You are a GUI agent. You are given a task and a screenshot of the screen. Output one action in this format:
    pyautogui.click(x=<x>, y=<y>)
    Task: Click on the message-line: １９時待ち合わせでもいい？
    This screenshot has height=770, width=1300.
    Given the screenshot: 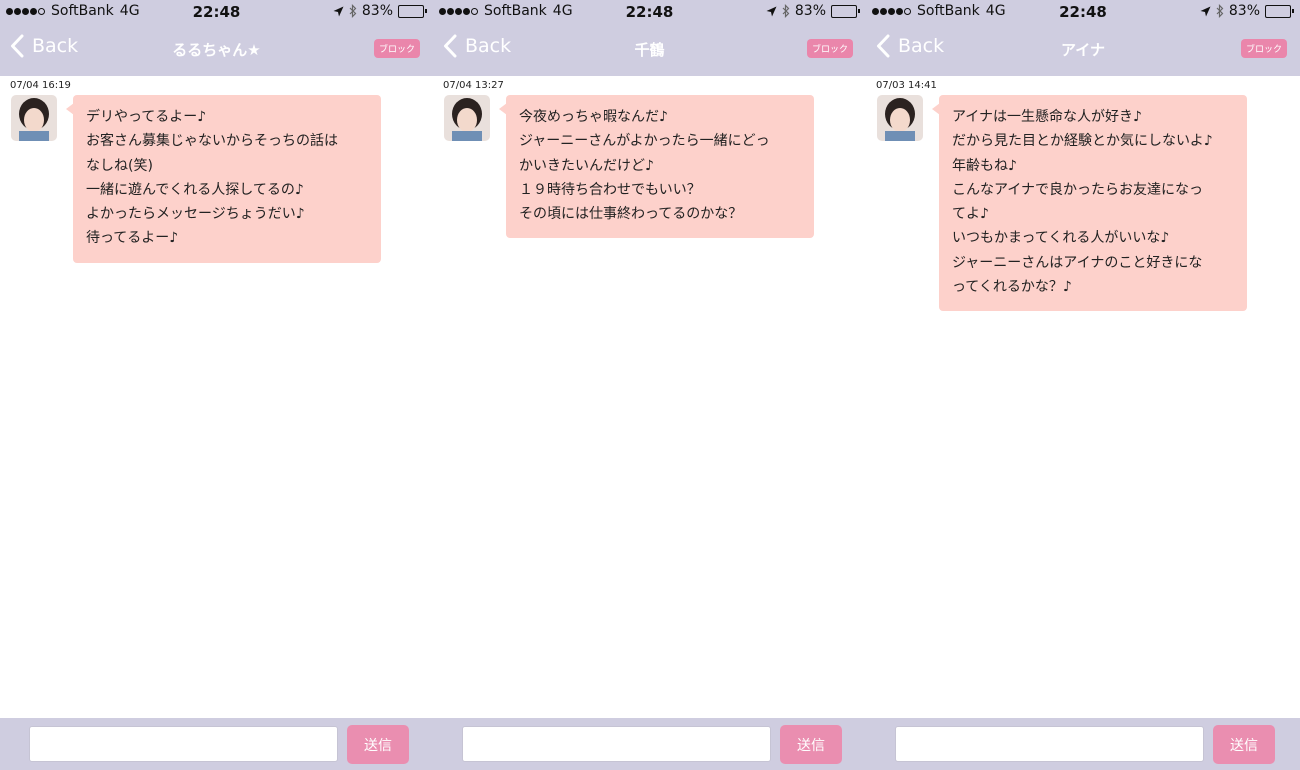 What is the action you would take?
    pyautogui.click(x=610, y=189)
    